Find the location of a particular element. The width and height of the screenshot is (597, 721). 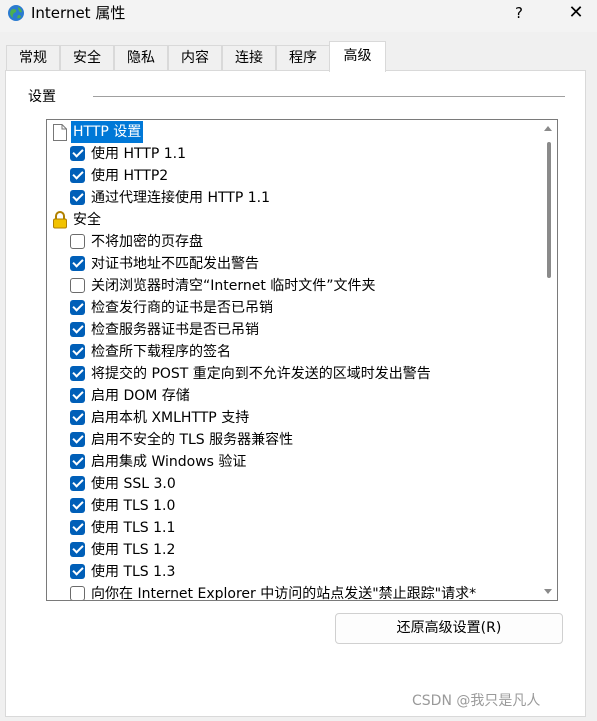

tab-bar: 常规 安全 隐私 内容 连接 程序 高级 is located at coordinates (301, 56).